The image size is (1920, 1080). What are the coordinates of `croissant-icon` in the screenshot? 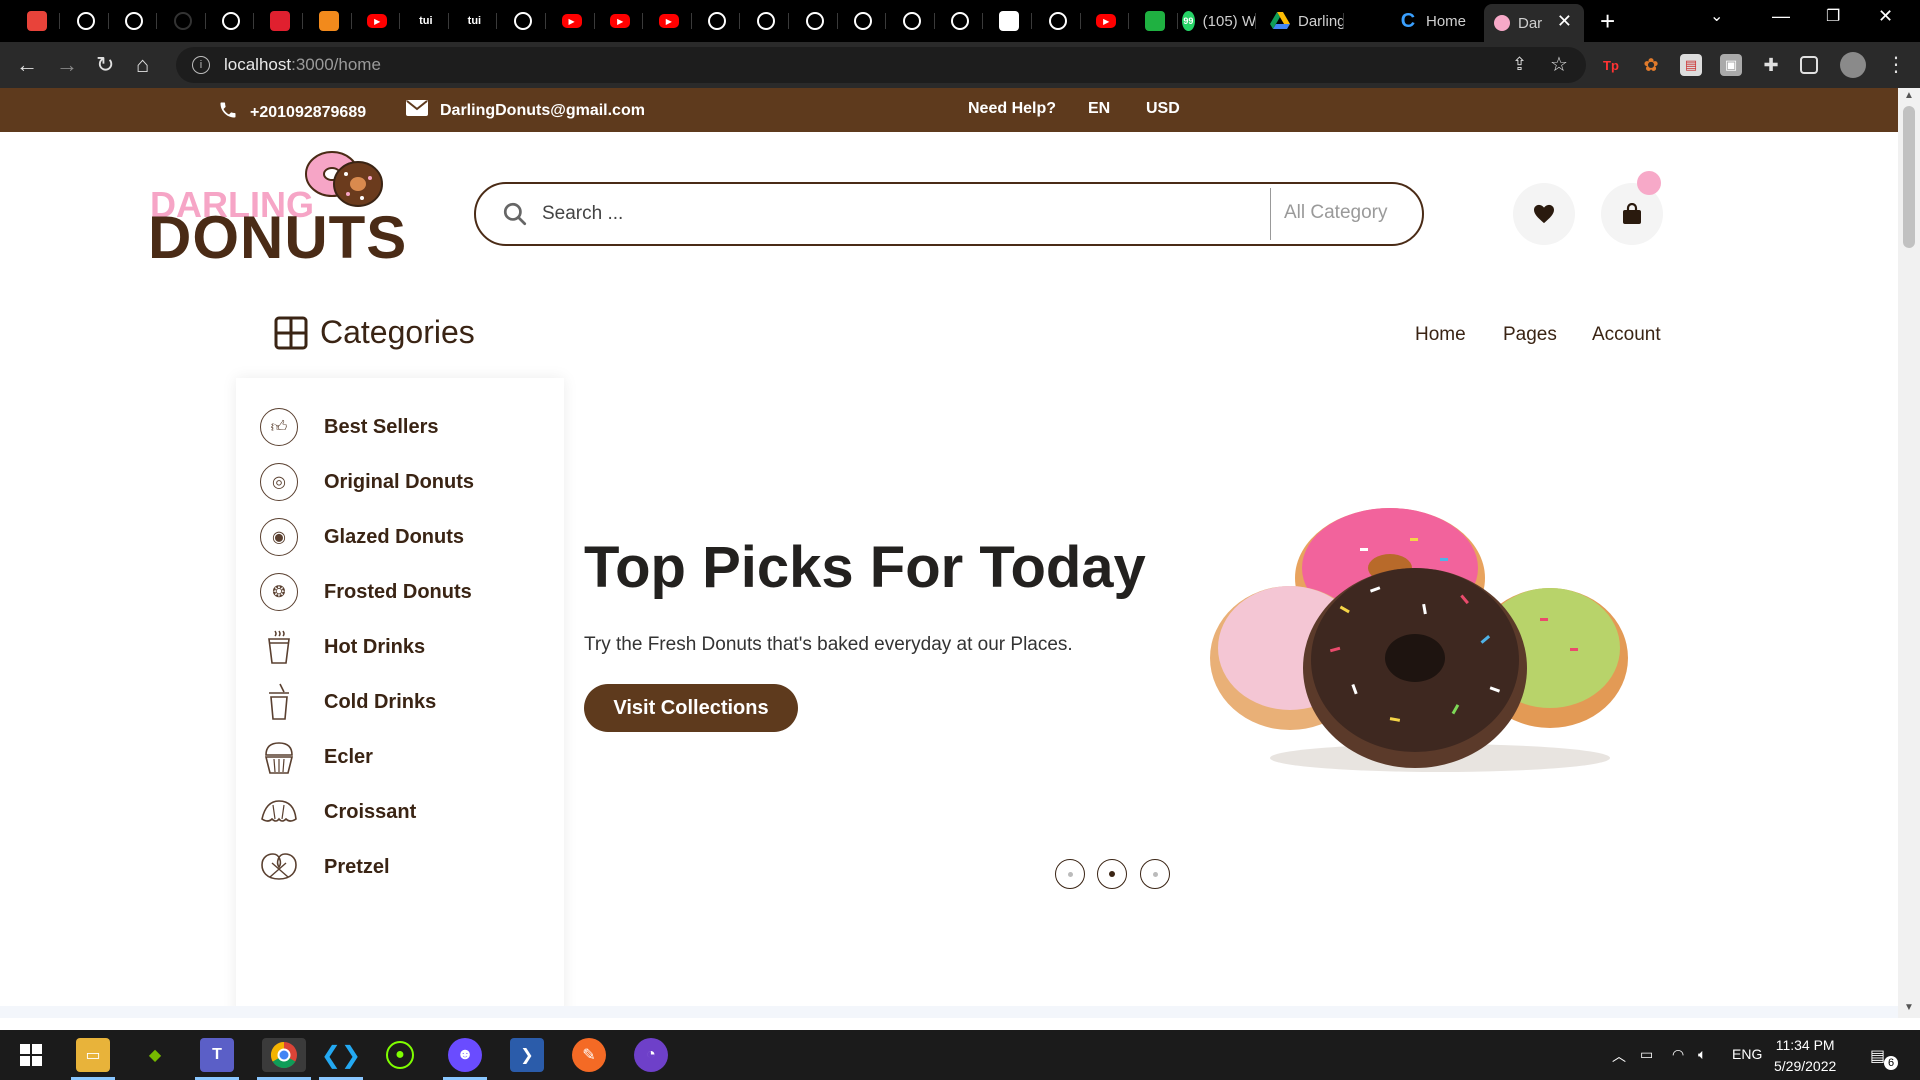 It's located at (279, 812).